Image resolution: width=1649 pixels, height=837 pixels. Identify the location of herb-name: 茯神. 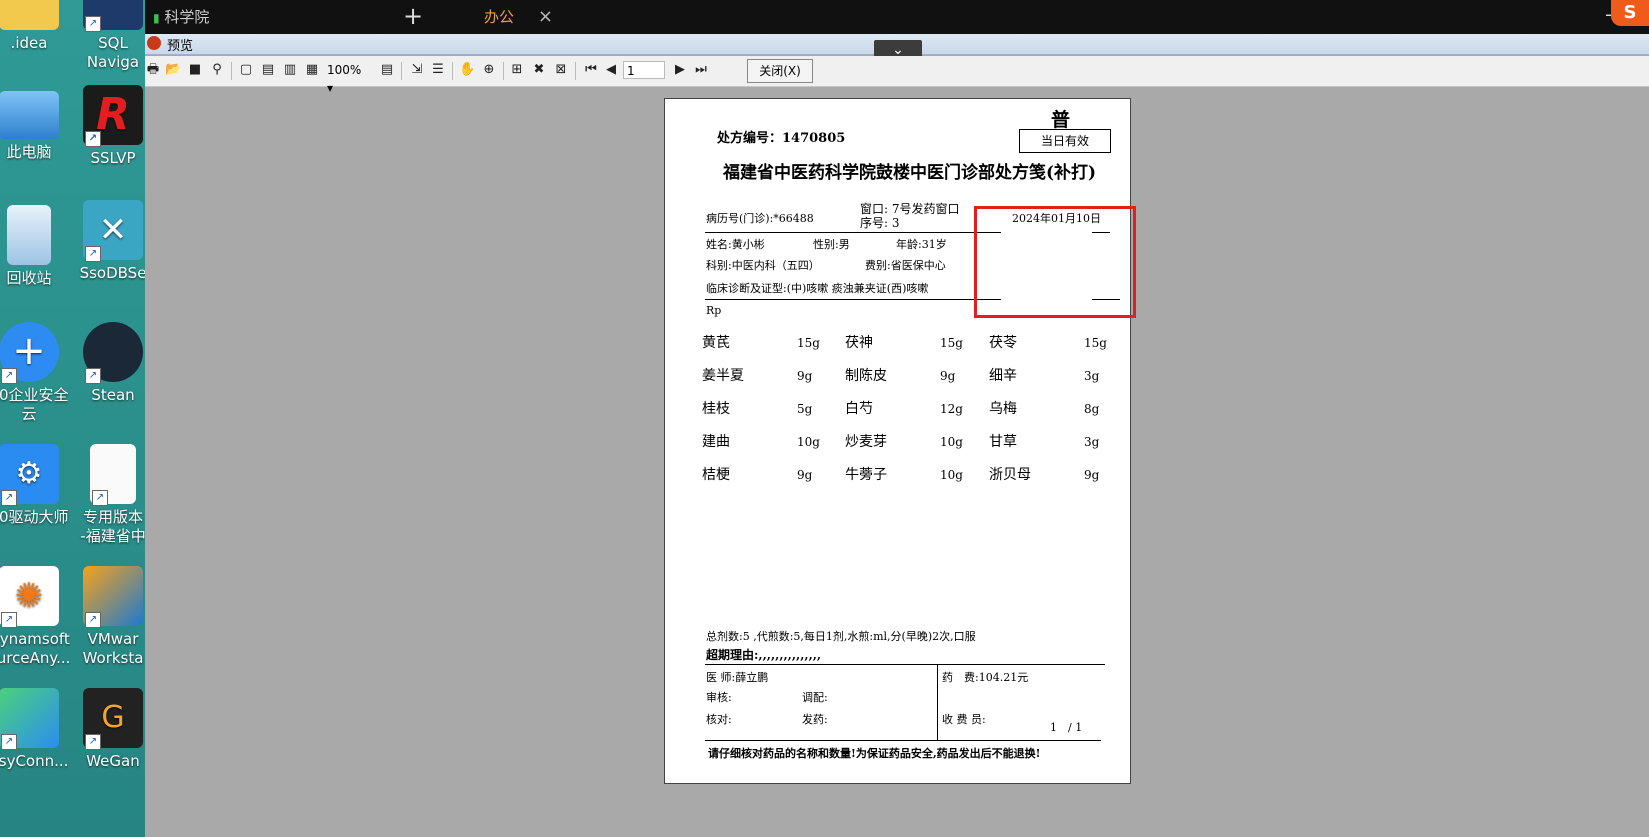
(859, 343).